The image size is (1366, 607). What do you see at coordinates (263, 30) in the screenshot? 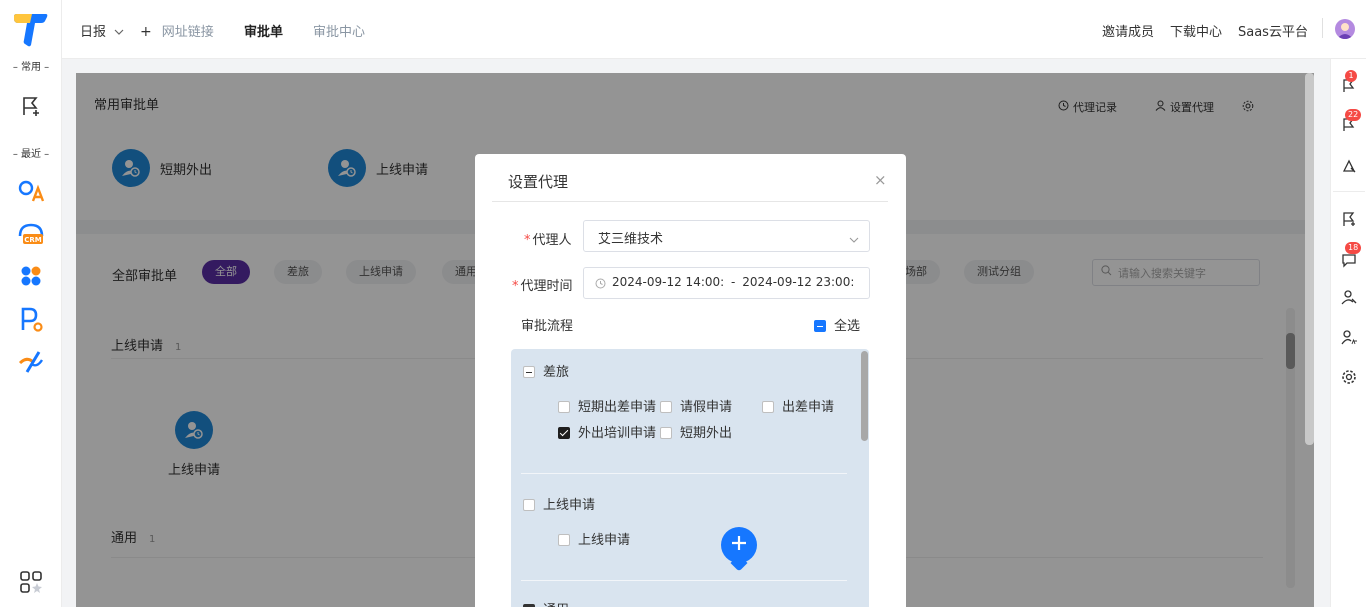
I see `tab-approval-forms: 审批单` at bounding box center [263, 30].